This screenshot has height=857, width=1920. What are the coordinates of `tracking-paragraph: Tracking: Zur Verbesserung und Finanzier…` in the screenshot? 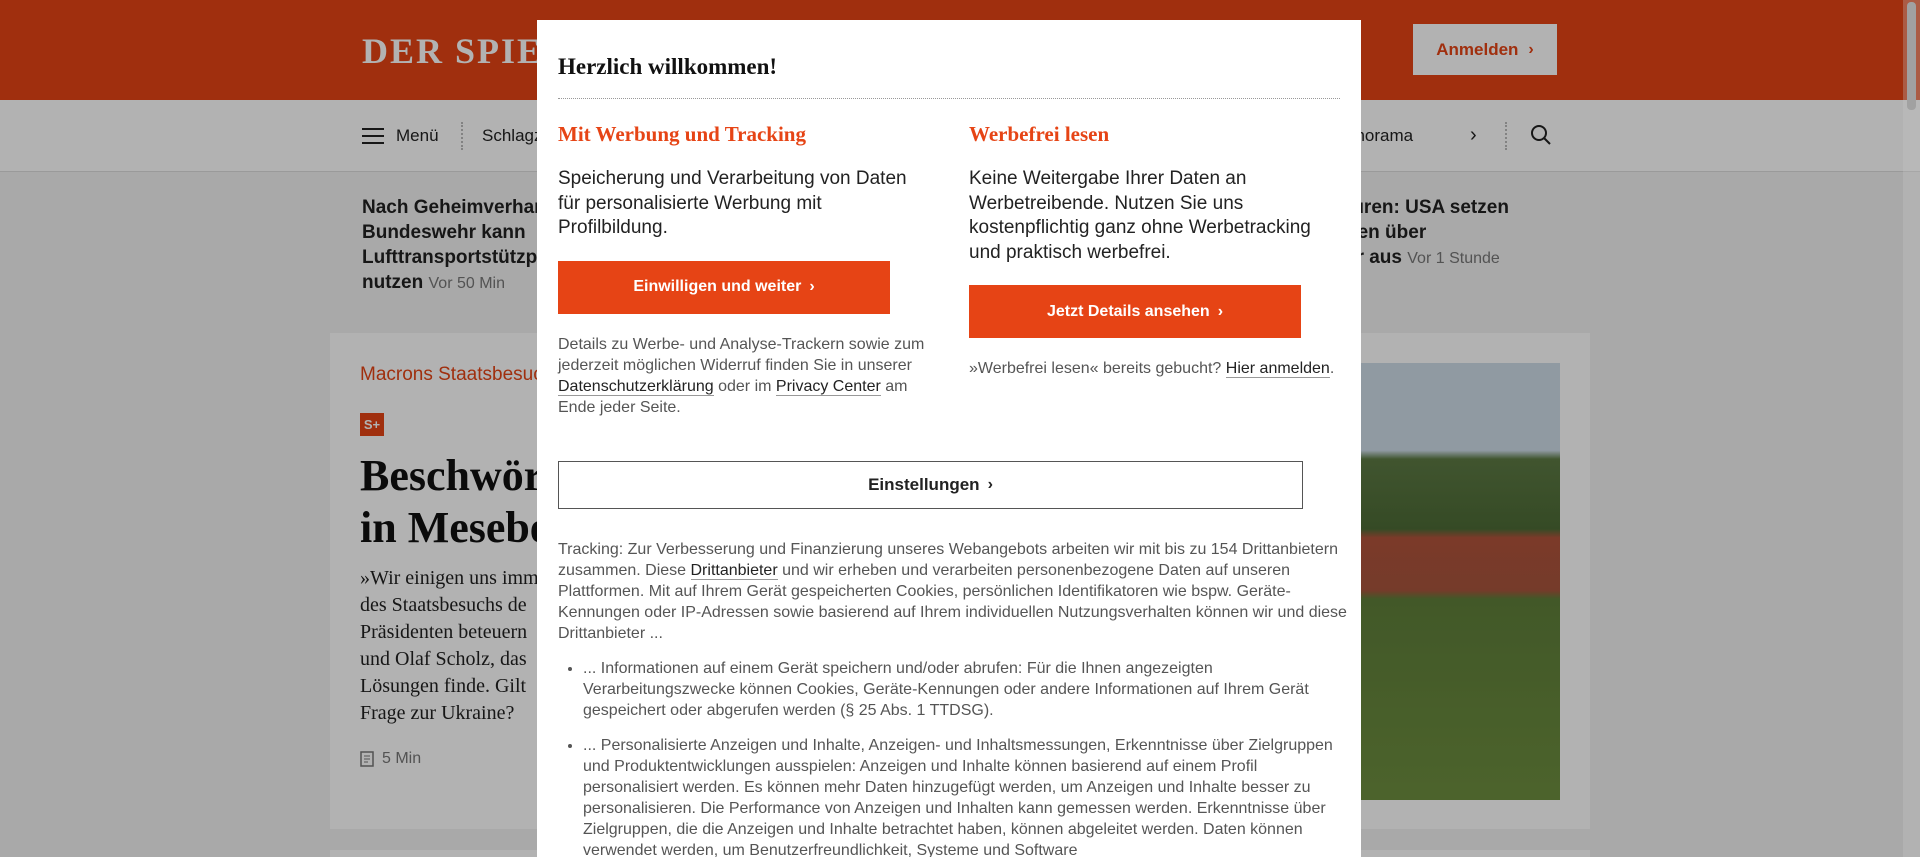 It's located at (953, 591).